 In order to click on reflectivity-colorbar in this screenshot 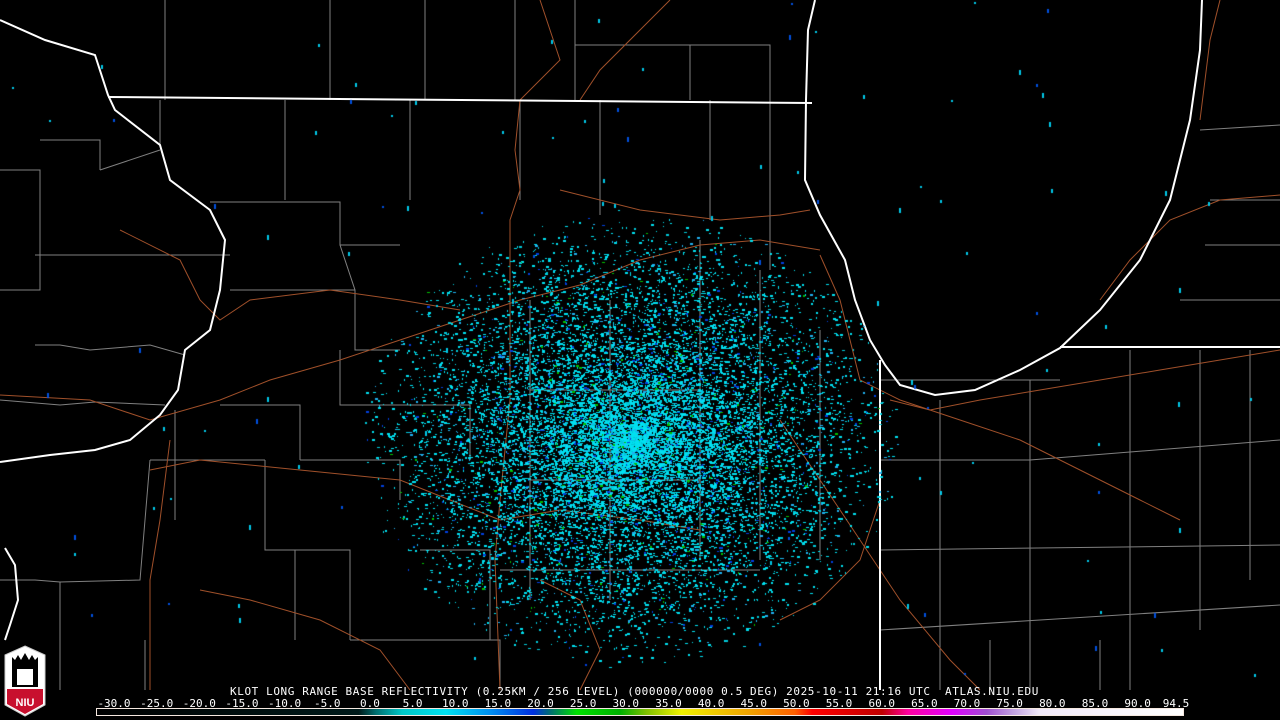, I will do `click(640, 712)`.